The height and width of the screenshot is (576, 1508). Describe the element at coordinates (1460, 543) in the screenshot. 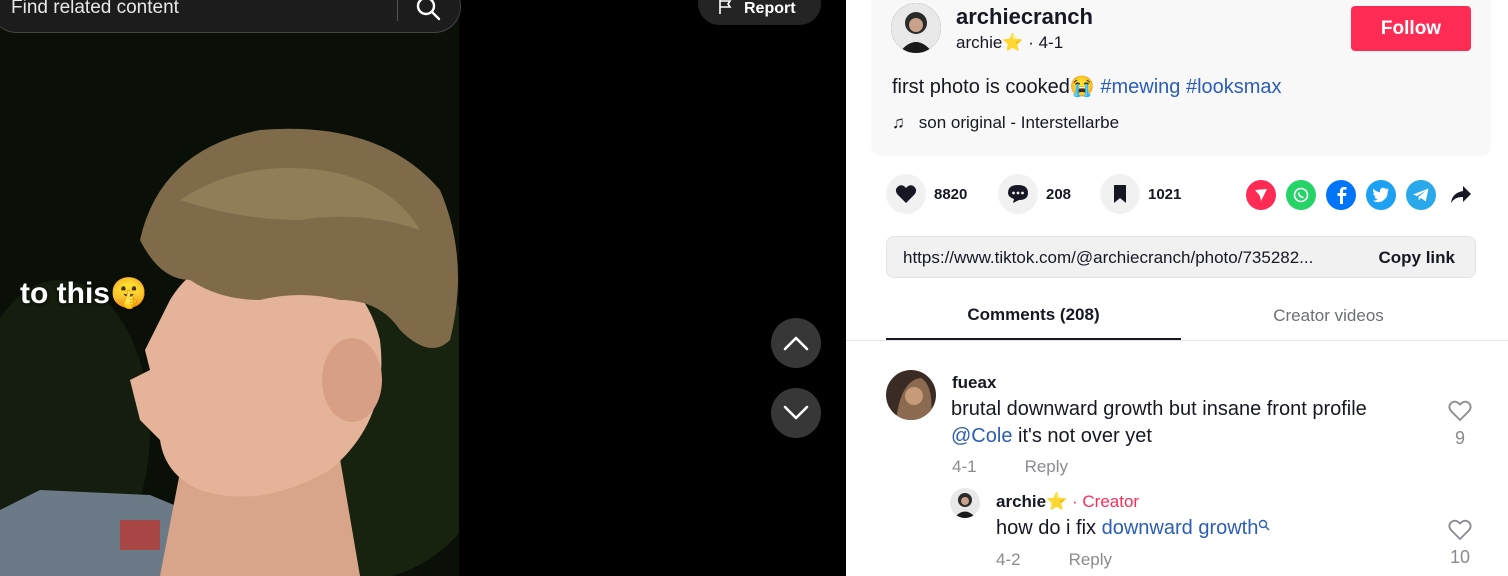

I see `reply-like: 10` at that location.